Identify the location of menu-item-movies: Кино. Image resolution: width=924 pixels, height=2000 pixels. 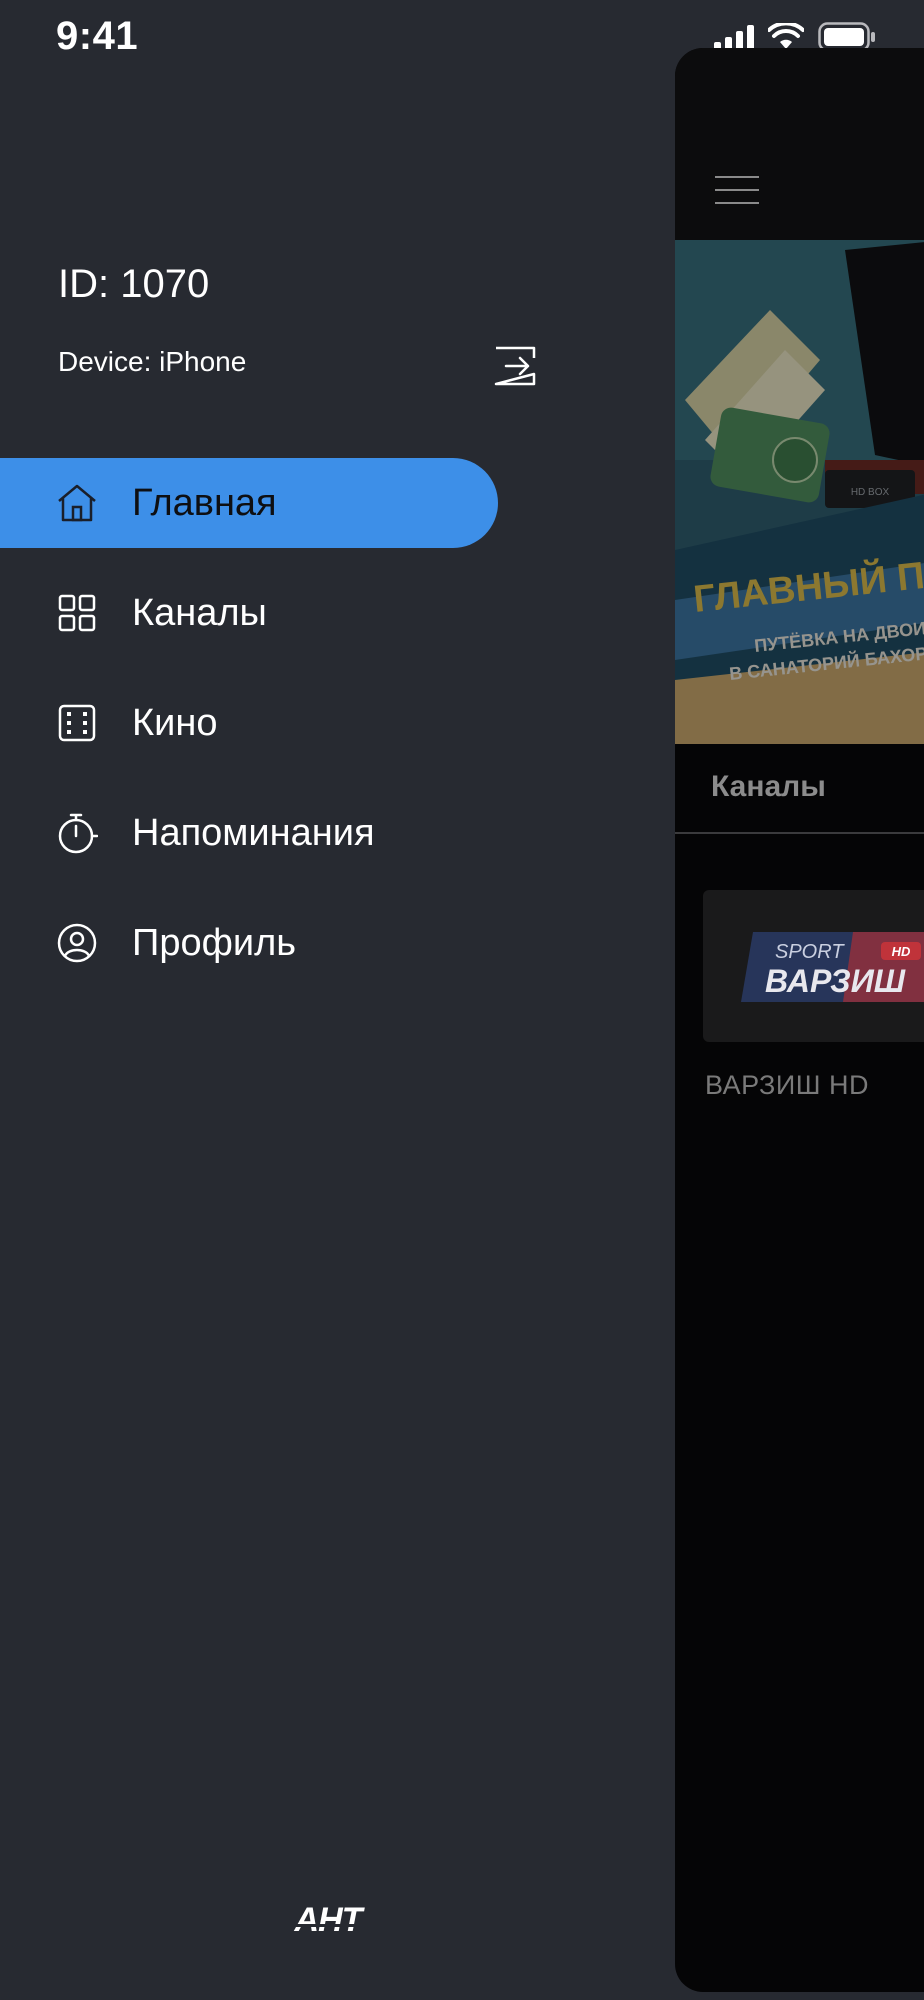
(250, 723).